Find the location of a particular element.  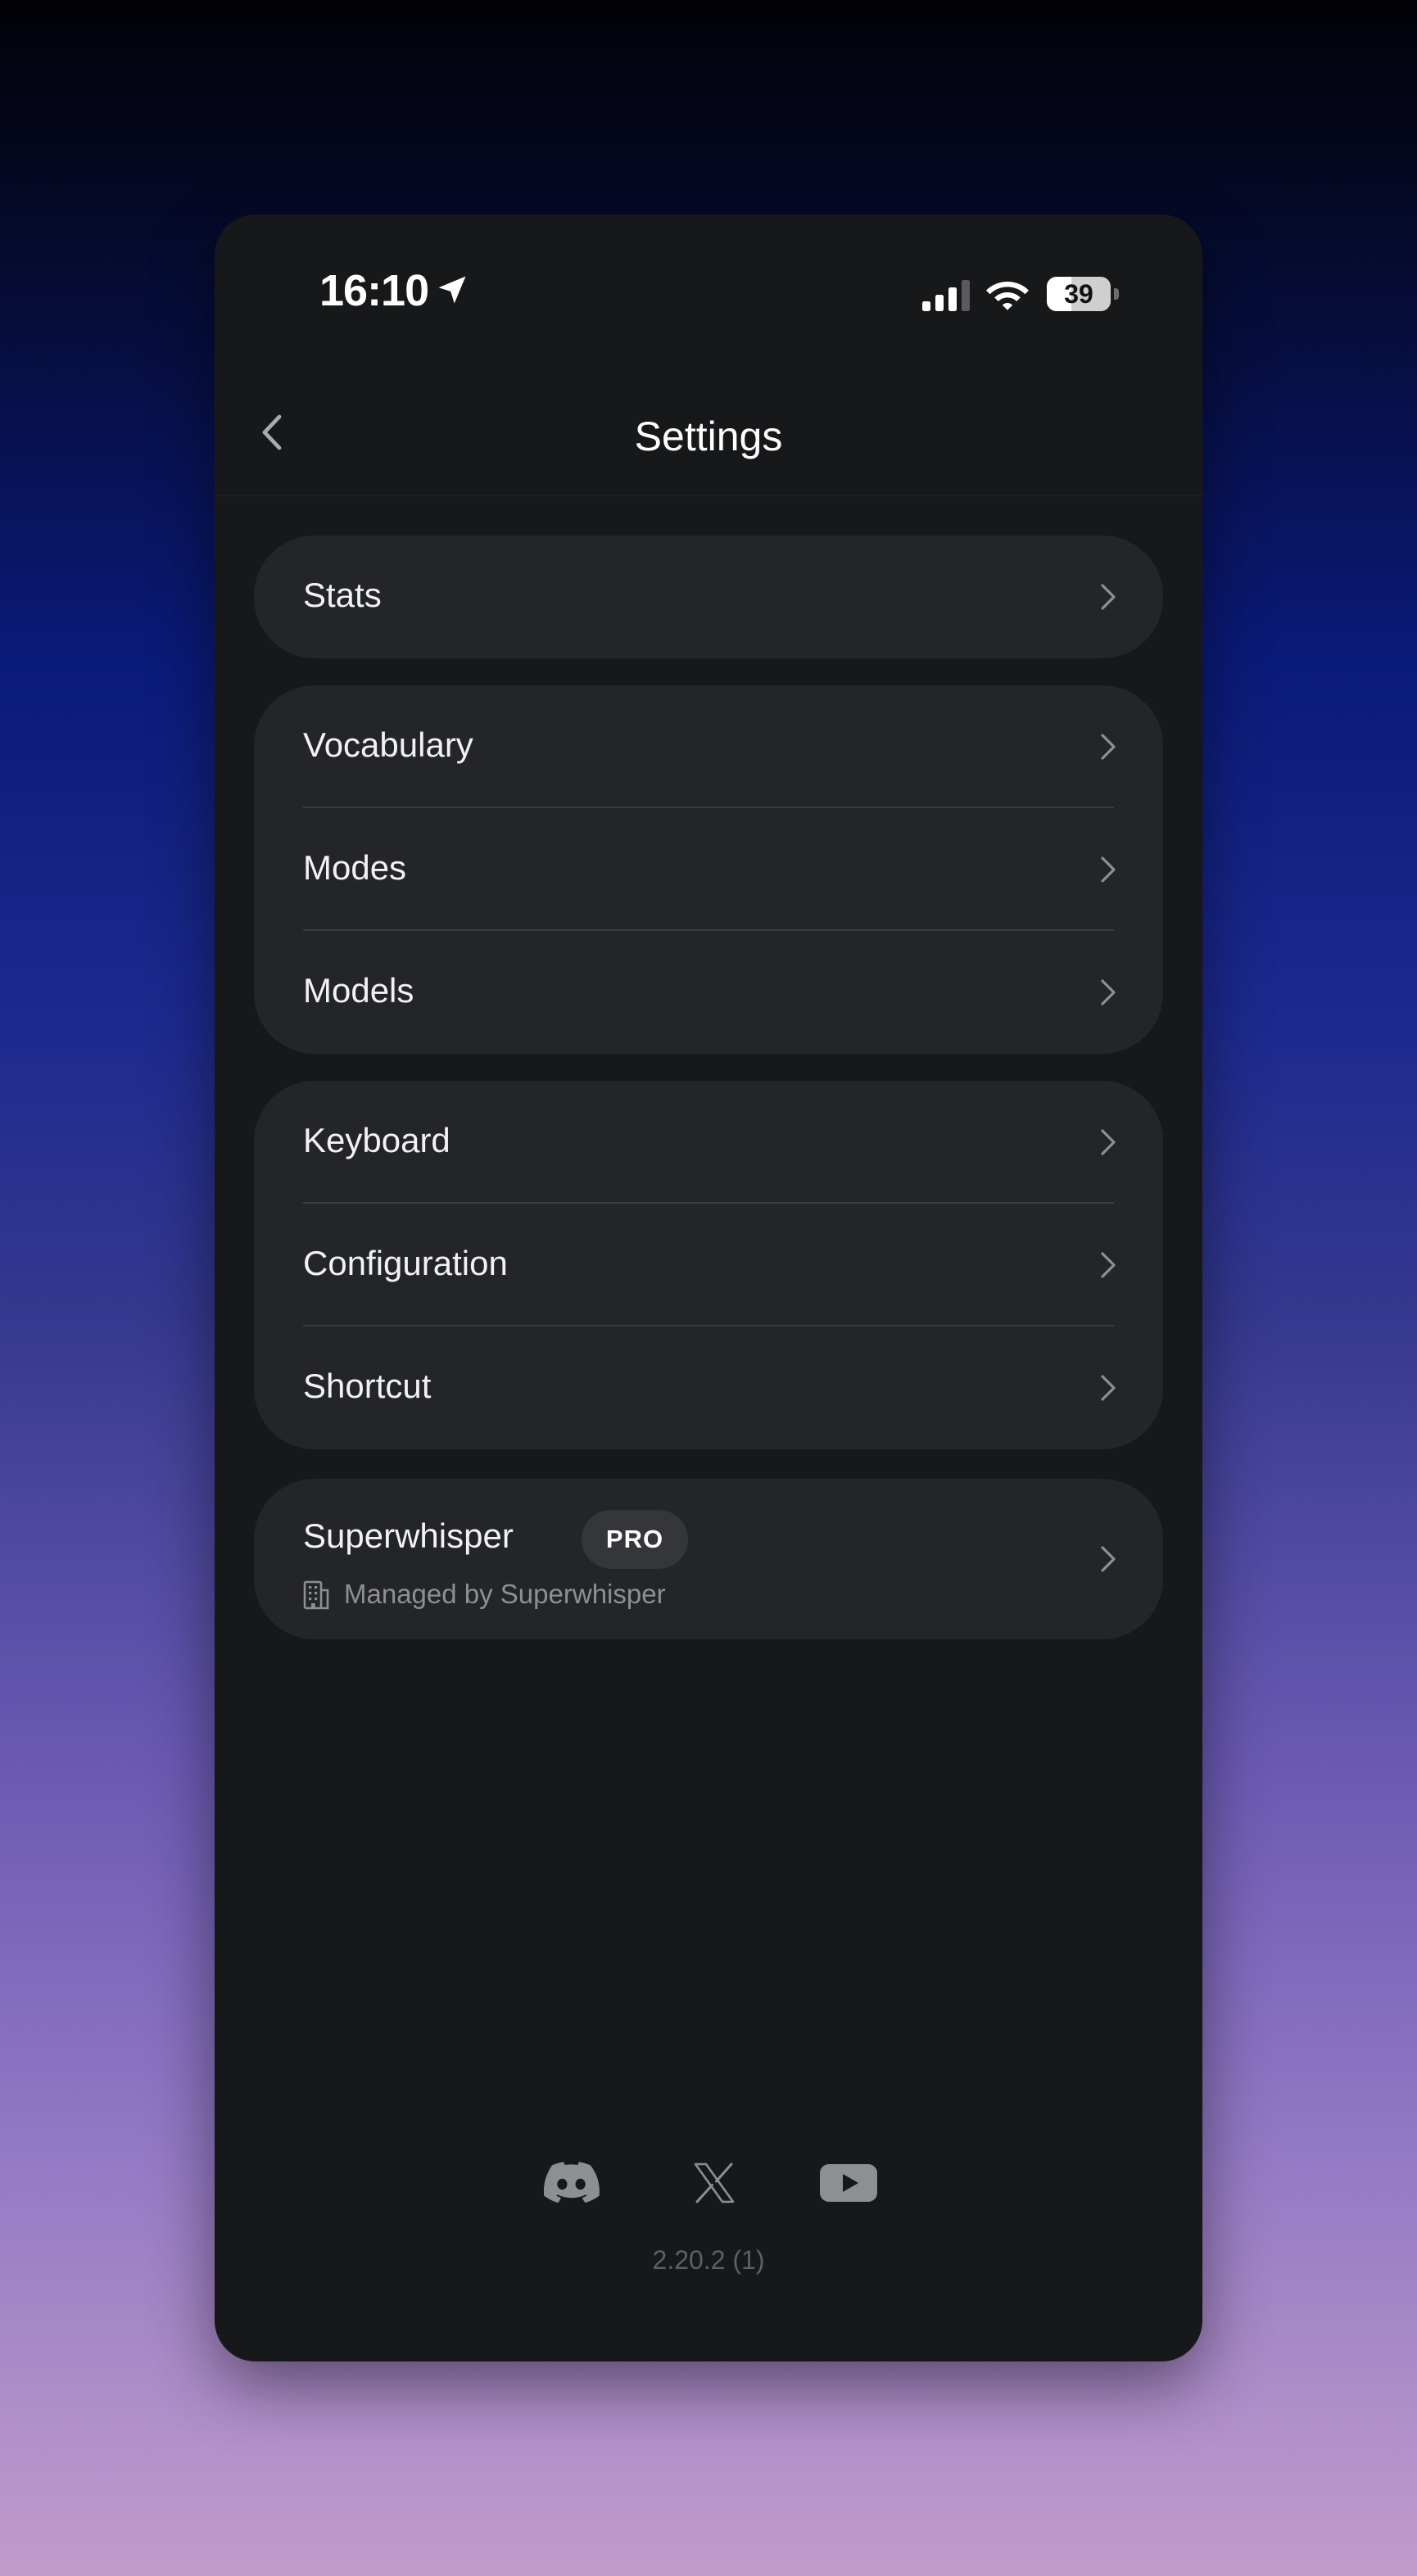

account-name: Superwhisper is located at coordinates (408, 1535).